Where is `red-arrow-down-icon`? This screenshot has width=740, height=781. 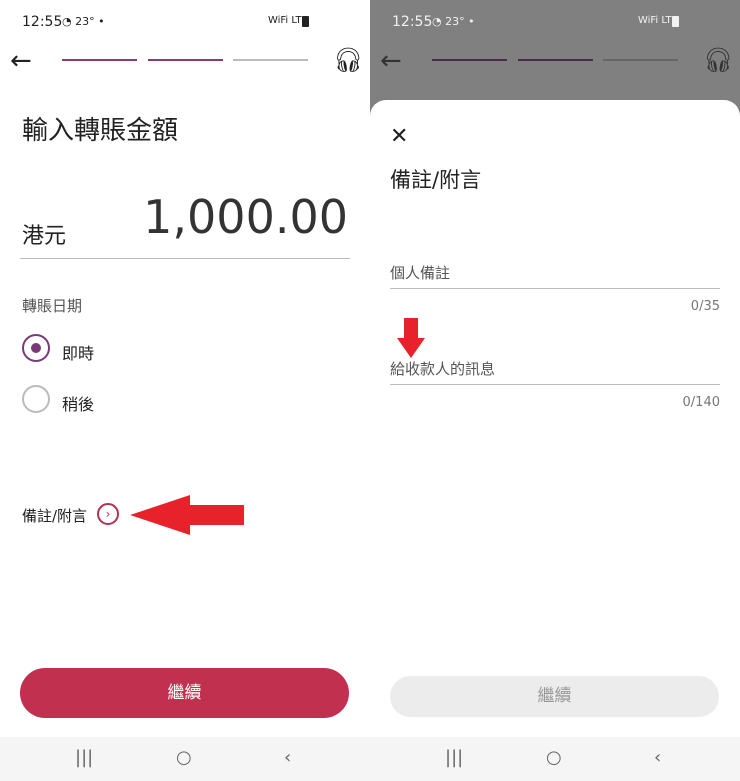 red-arrow-down-icon is located at coordinates (411, 338).